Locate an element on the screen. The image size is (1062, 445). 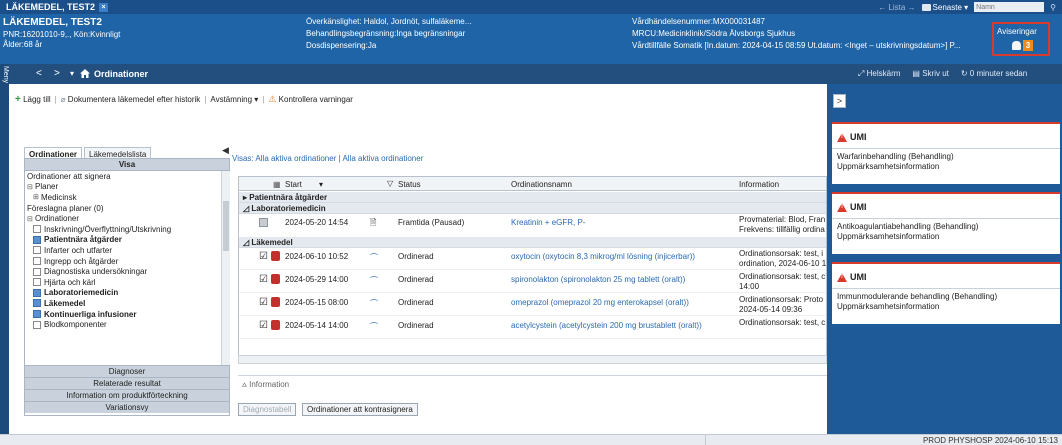
information-pane: ⩟ Information is located at coordinates (532, 384).